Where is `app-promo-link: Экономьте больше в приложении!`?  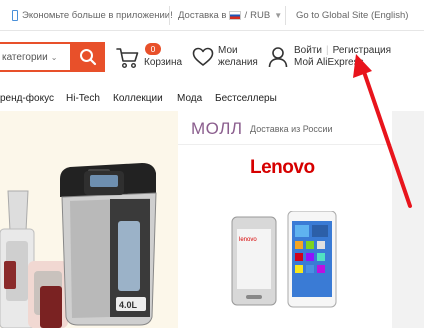 app-promo-link: Экономьте больше в приложении! is located at coordinates (92, 15).